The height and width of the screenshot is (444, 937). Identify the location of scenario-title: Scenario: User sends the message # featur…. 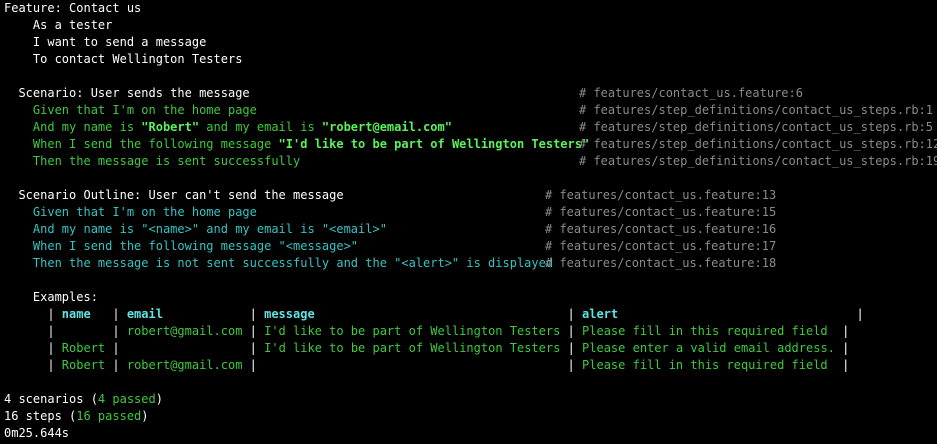
(410, 93).